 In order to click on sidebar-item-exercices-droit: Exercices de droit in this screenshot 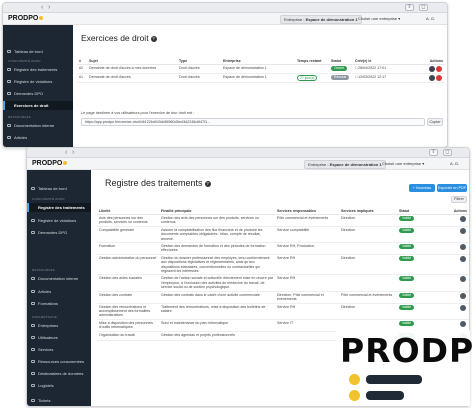, I will do `click(38, 105)`.